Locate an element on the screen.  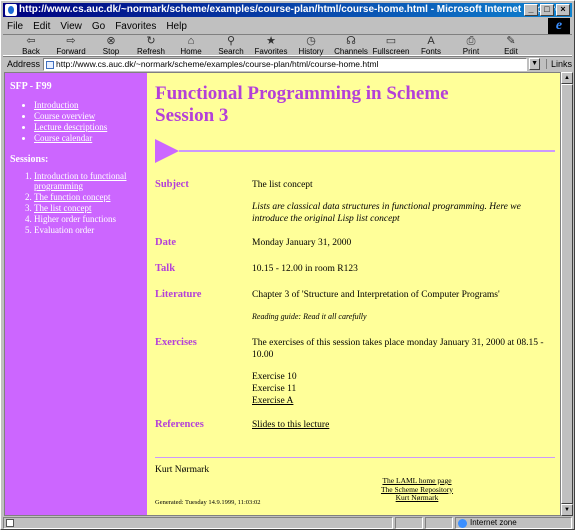
edit-button: ✎ Edit is located at coordinates (511, 46).